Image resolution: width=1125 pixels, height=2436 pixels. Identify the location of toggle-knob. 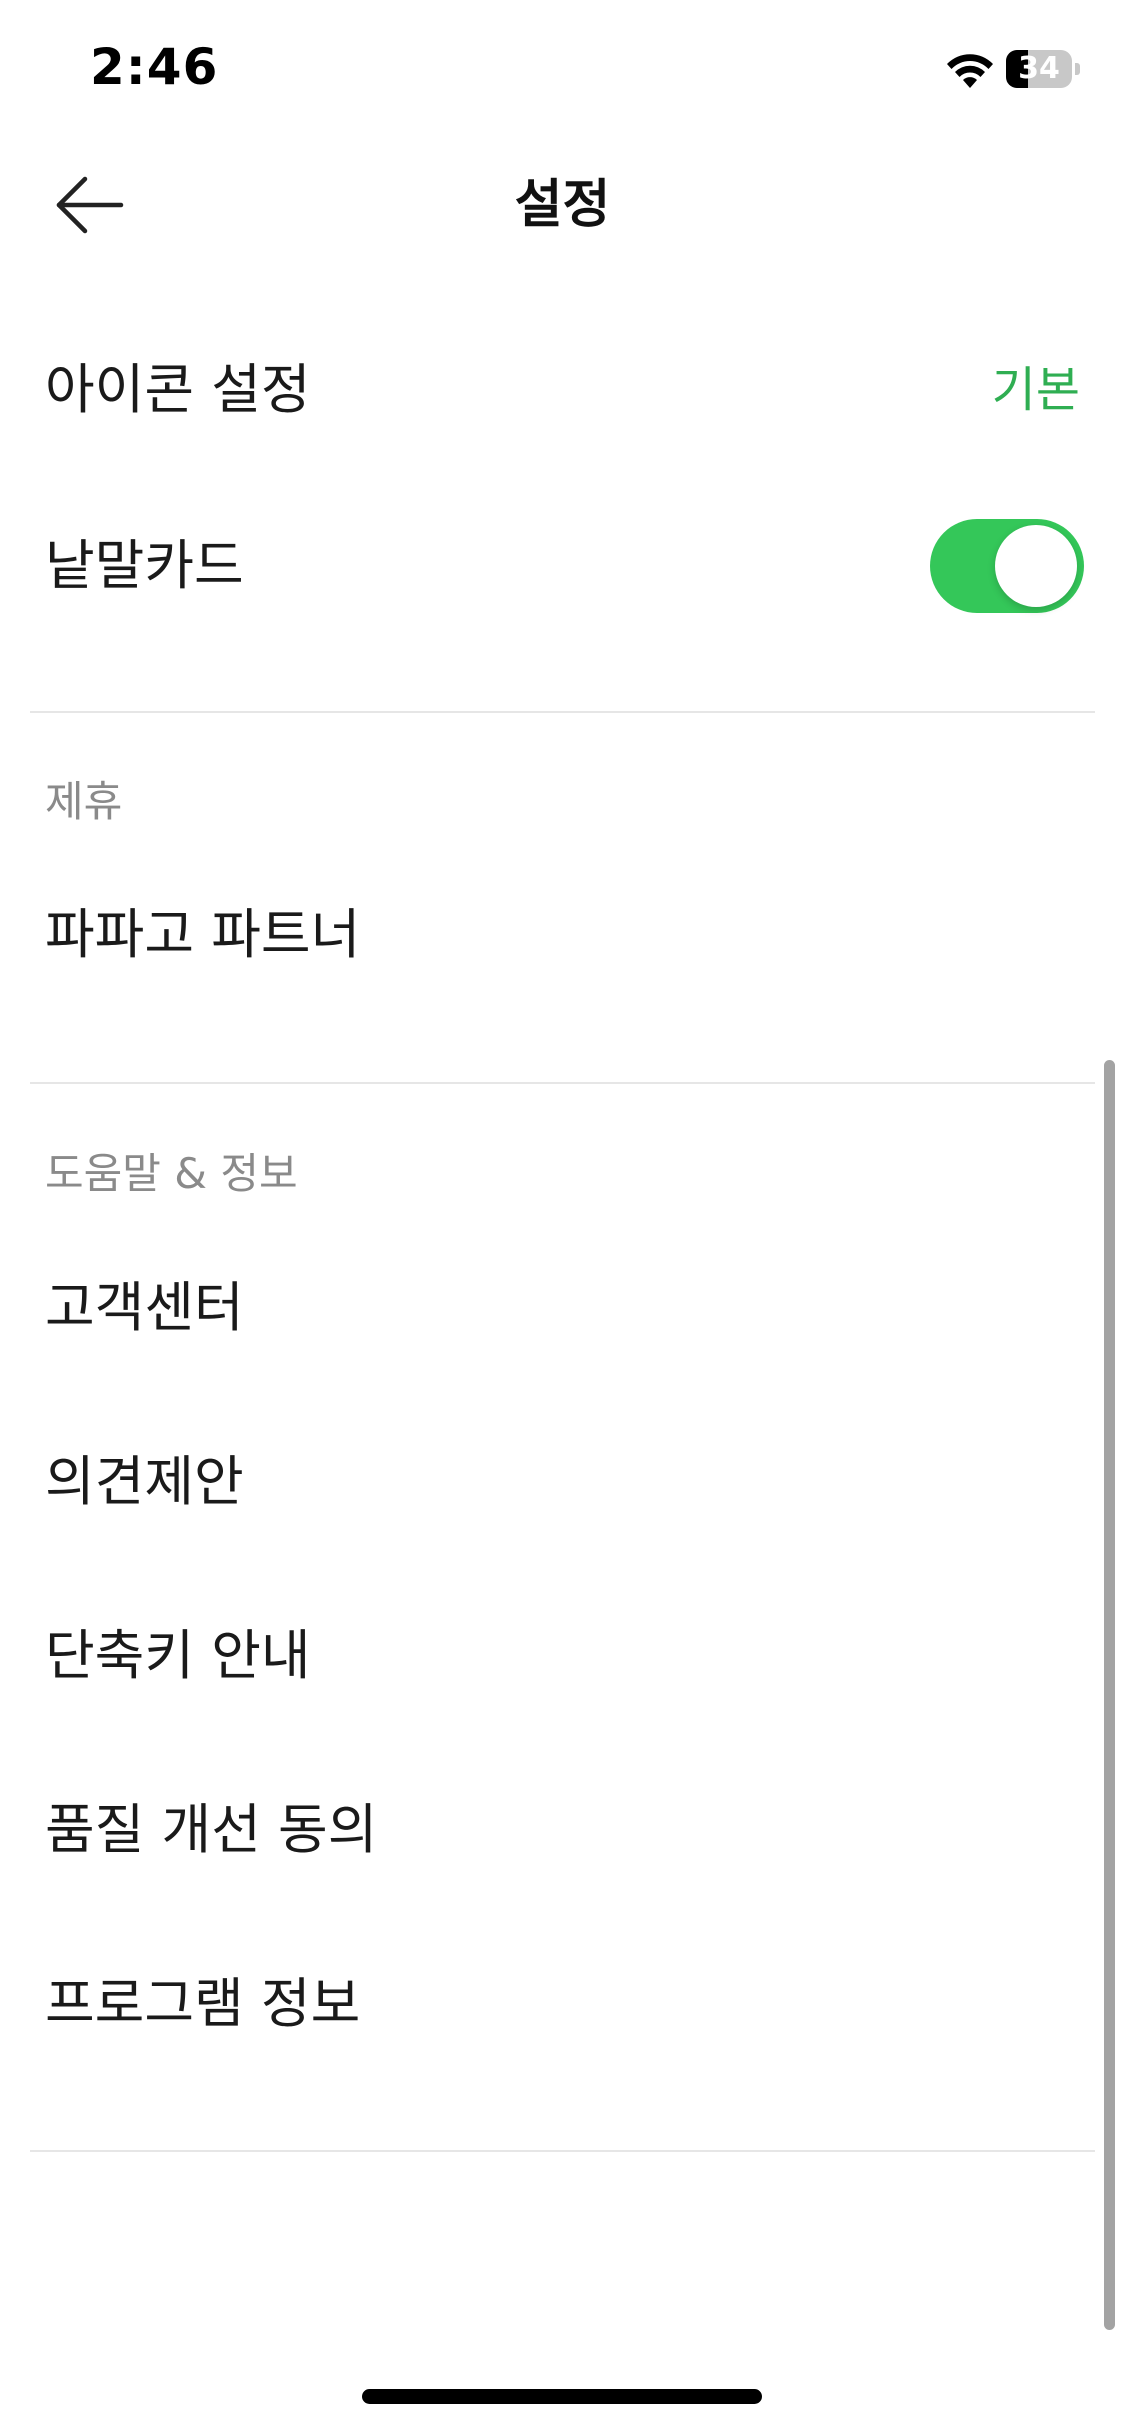
(1036, 566).